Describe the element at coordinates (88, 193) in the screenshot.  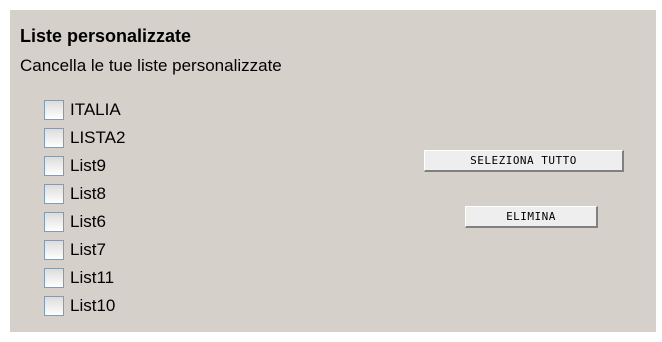
I see `list-item-label: List8` at that location.